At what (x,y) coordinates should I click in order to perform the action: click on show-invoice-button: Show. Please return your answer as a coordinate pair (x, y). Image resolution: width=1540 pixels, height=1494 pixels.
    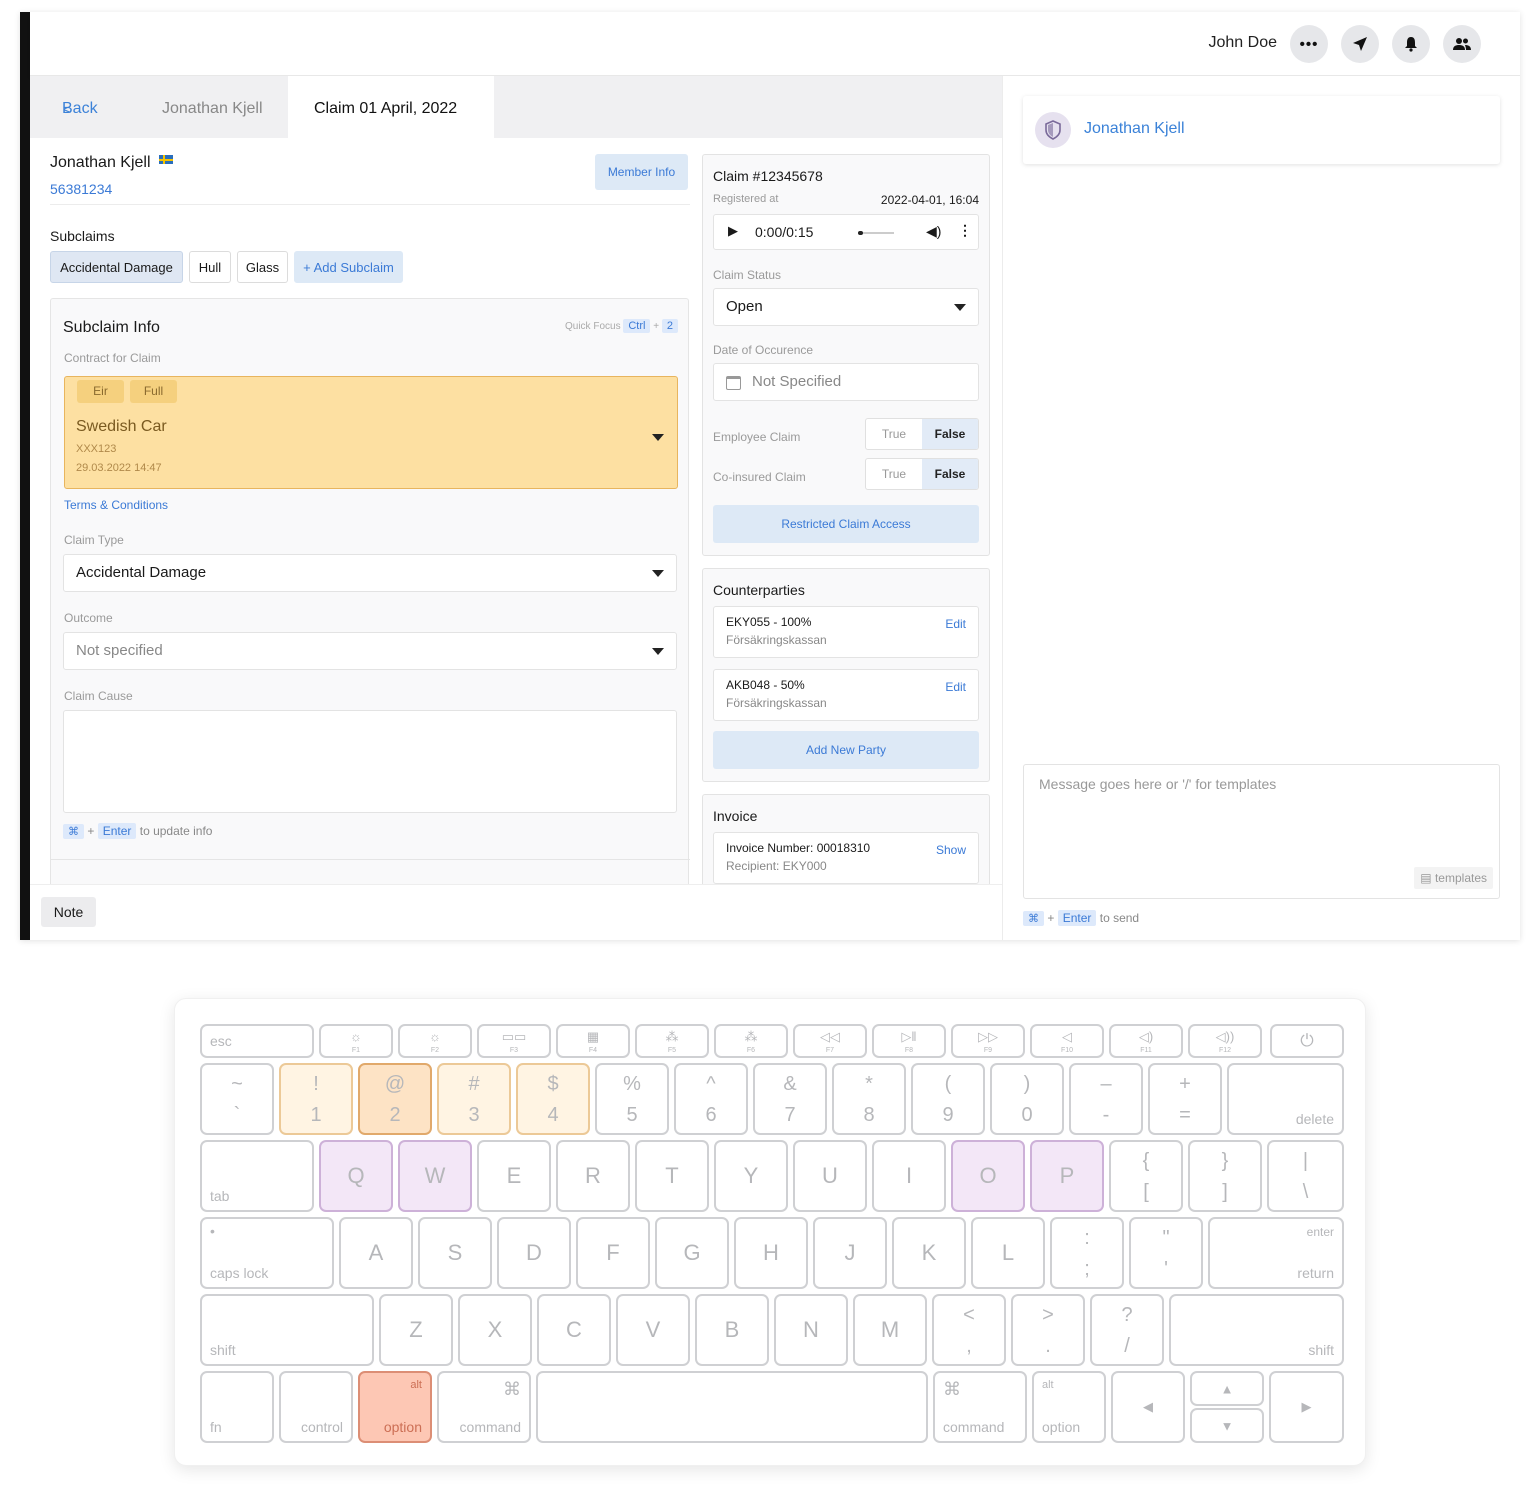
    Looking at the image, I should click on (951, 850).